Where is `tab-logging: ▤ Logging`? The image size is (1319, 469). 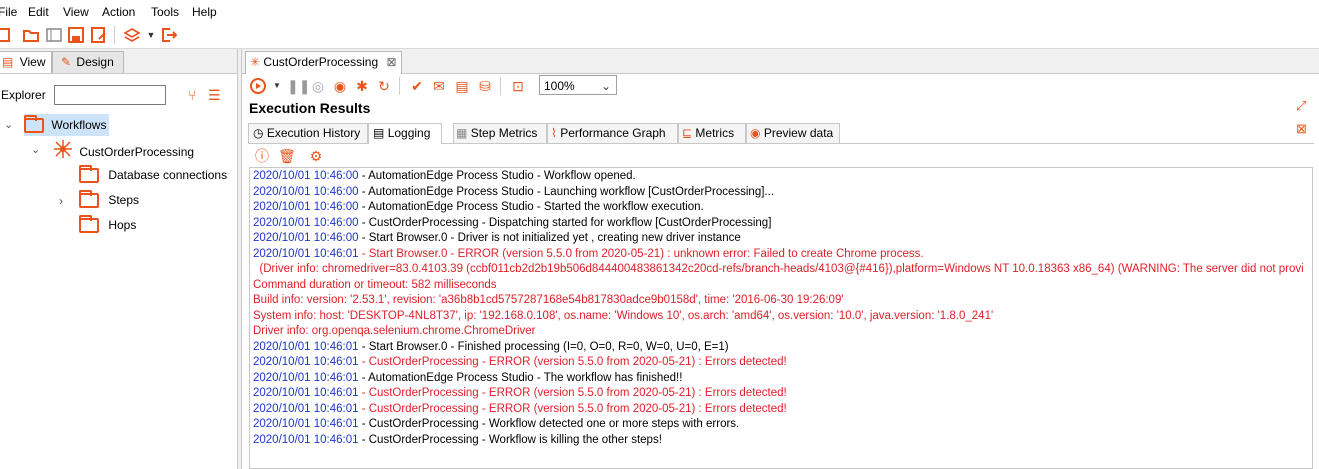
tab-logging: ▤ Logging is located at coordinates (405, 133).